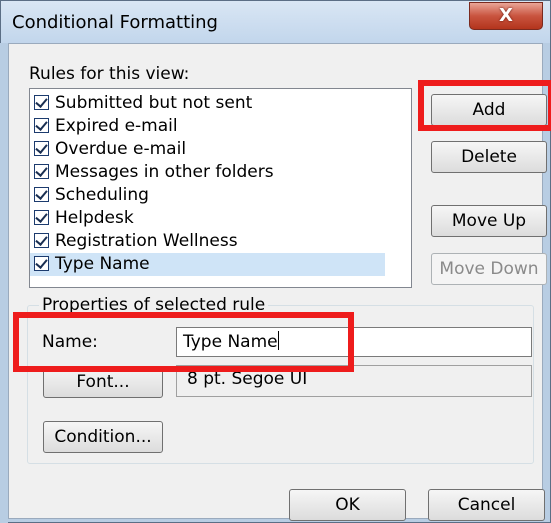  Describe the element at coordinates (4, 283) in the screenshot. I see `window-left-edge` at that location.